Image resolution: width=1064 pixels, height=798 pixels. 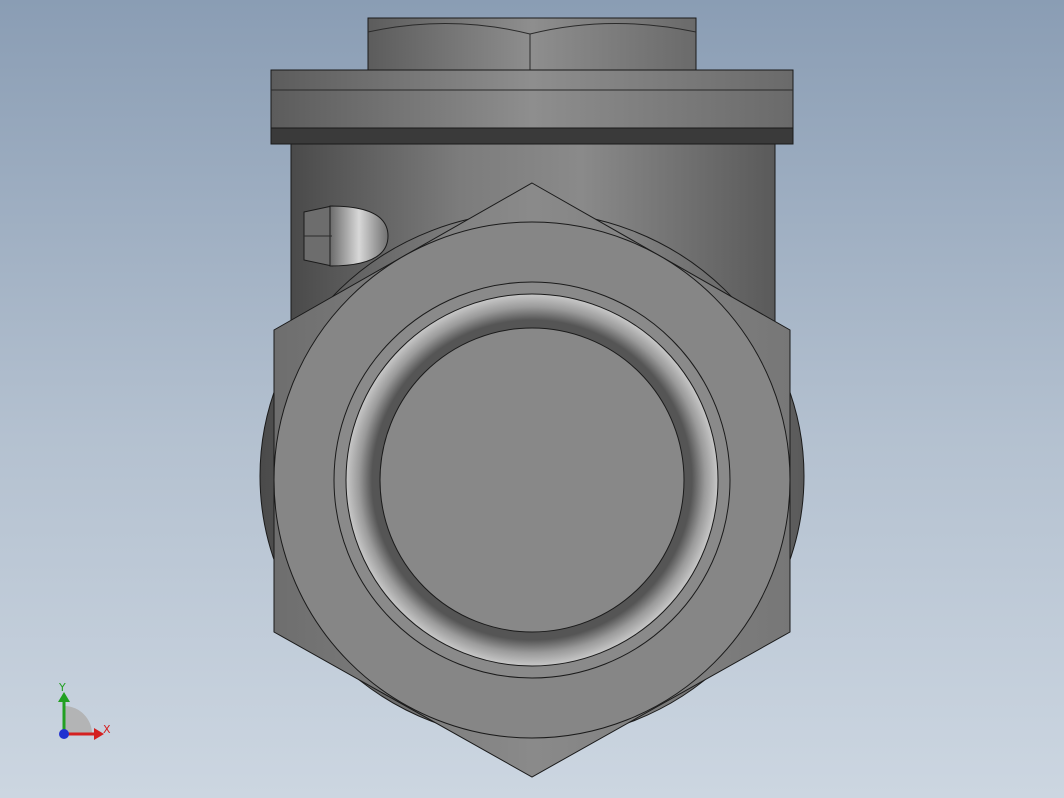 I want to click on coordinate-triad: Y X, so click(x=84, y=710).